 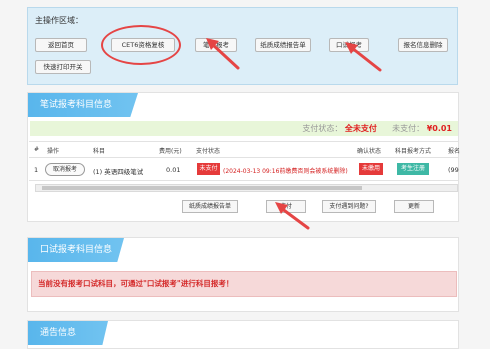 What do you see at coordinates (366, 59) in the screenshot?
I see `arrow-to-oral-register` at bounding box center [366, 59].